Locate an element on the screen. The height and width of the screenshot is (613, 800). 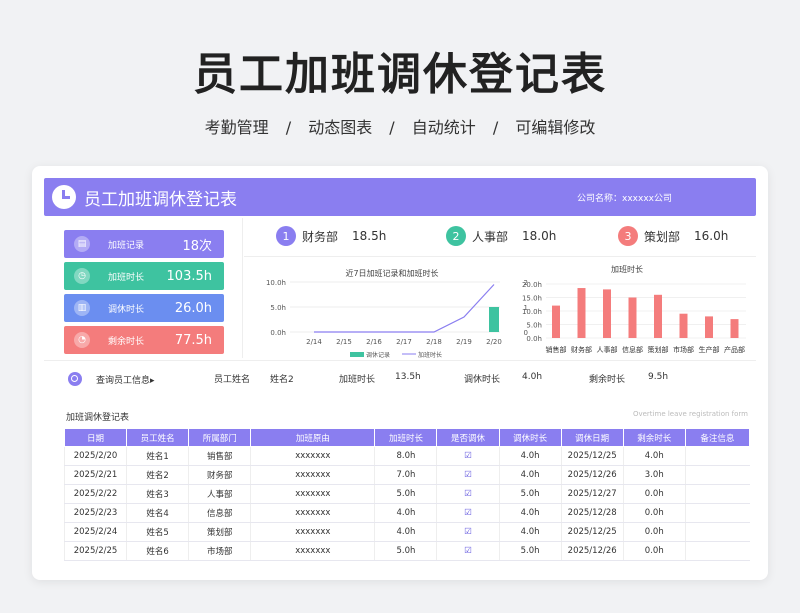
x-tick-label: 2/18 is located at coordinates (434, 342).